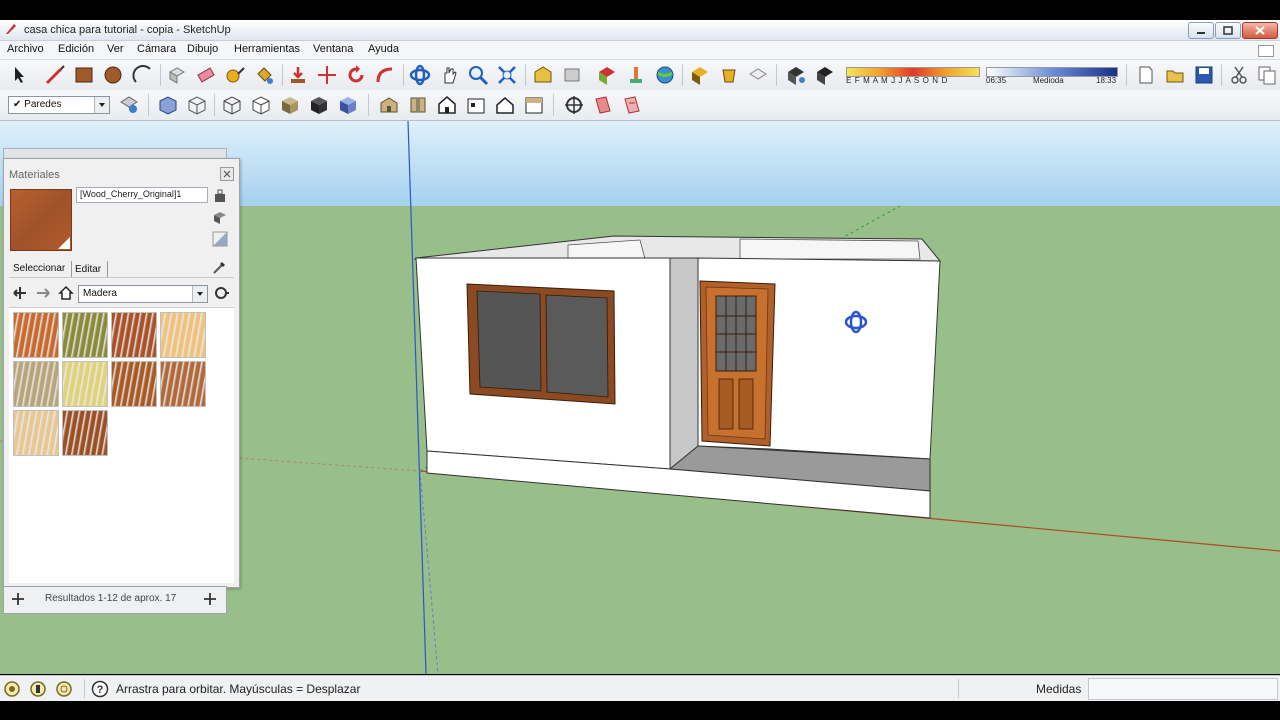 The width and height of the screenshot is (1280, 720). I want to click on share-model-icon, so click(572, 75).